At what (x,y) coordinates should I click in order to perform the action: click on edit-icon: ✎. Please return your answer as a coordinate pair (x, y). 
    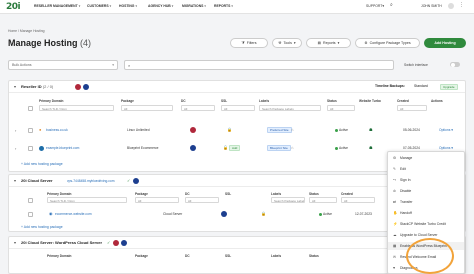
    Looking at the image, I should click on (395, 169).